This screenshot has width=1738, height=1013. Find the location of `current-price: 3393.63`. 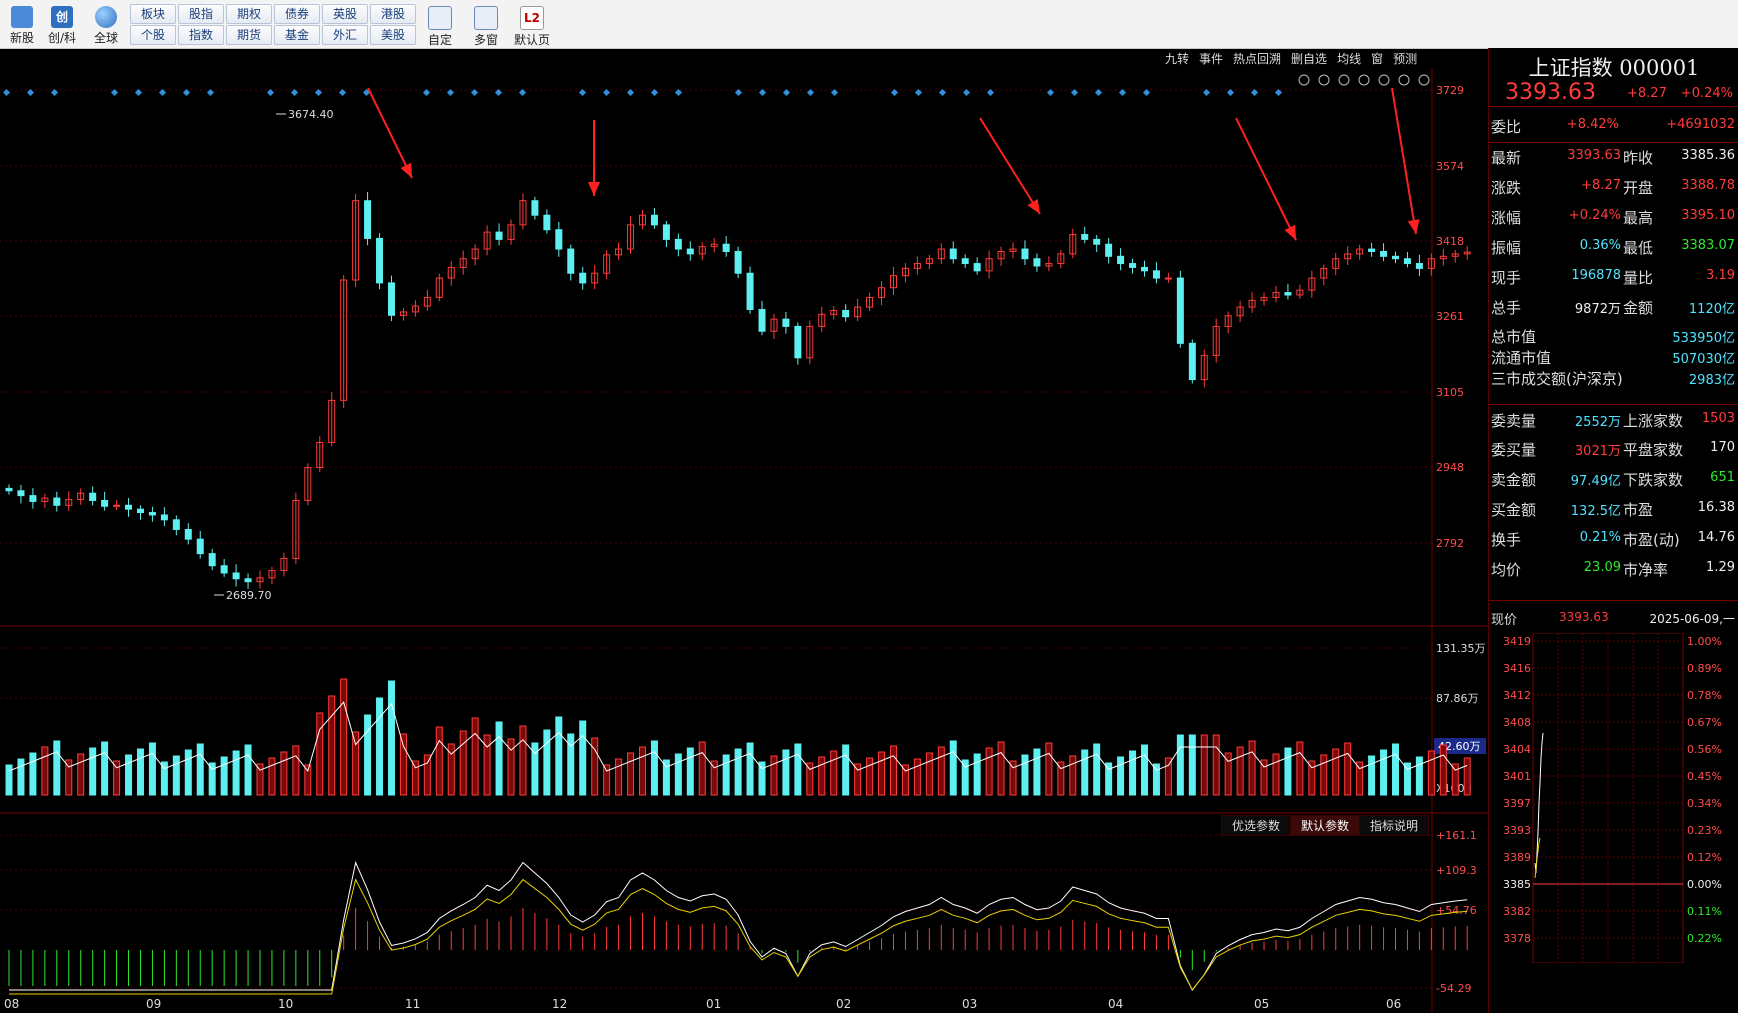

current-price: 3393.63 is located at coordinates (1550, 92).